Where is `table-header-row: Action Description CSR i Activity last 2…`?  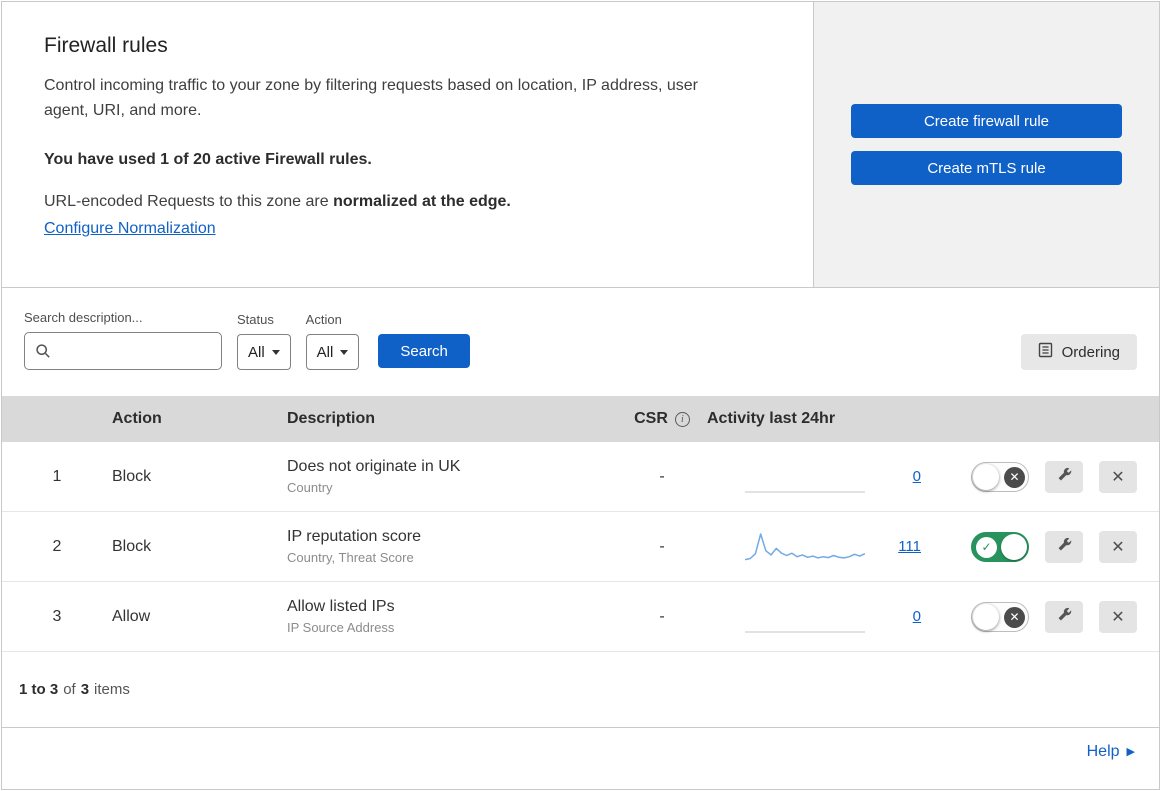 table-header-row: Action Description CSR i Activity last 2… is located at coordinates (580, 419).